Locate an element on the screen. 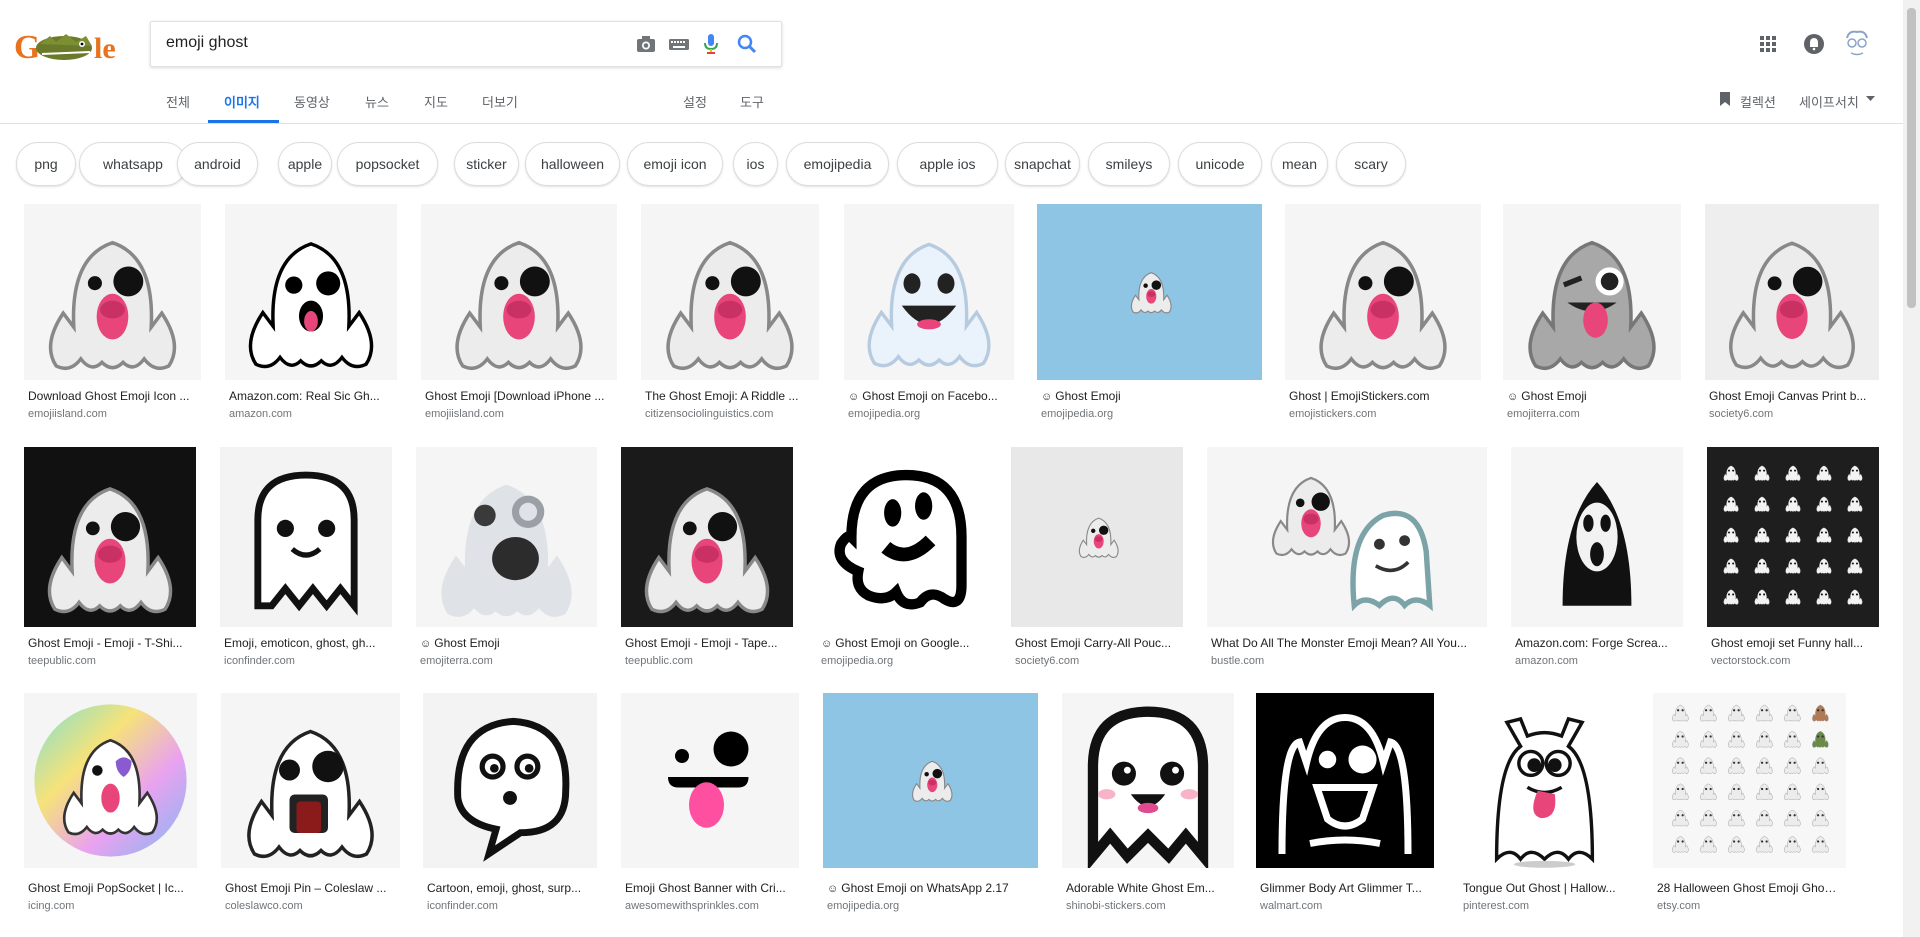 This screenshot has height=937, width=1920. chip-snapchat: snapchat is located at coordinates (1042, 164).